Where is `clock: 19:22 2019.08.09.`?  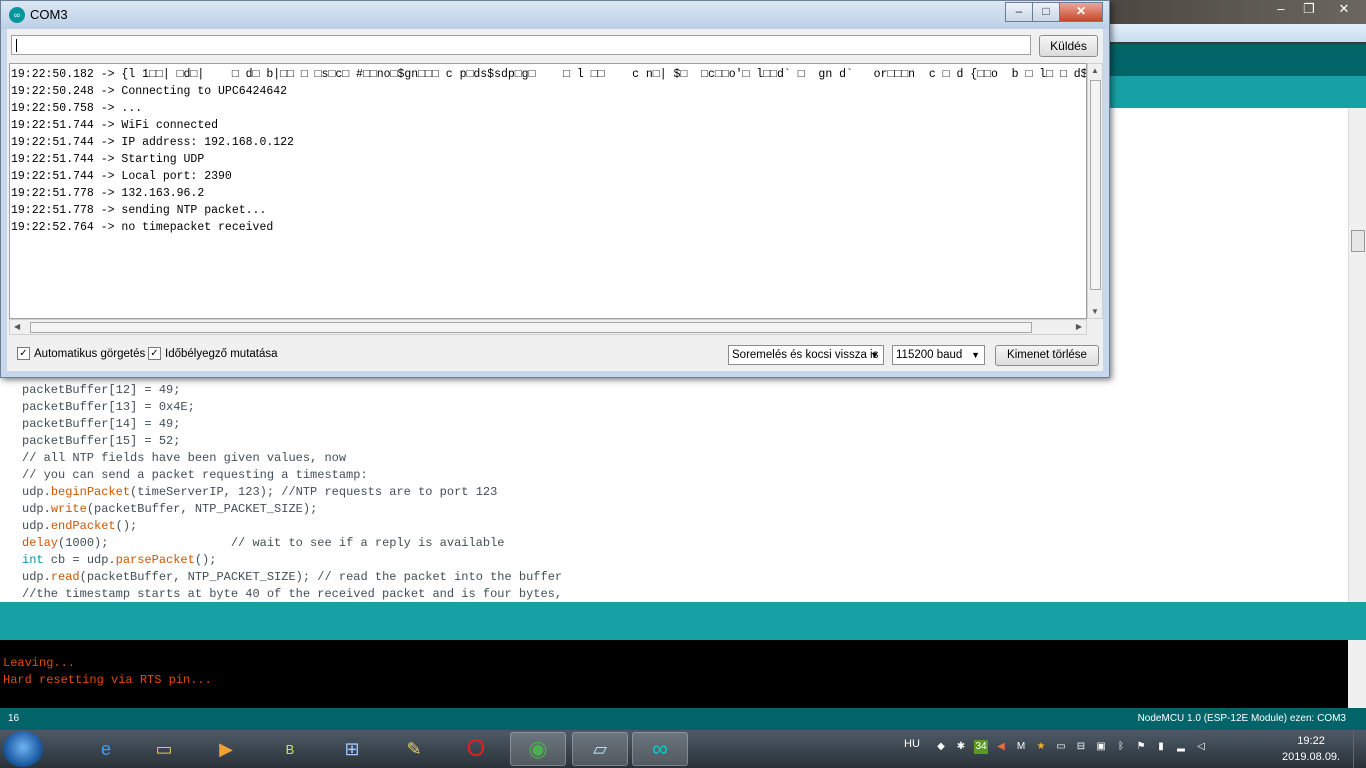
clock: 19:22 2019.08.09. is located at coordinates (1311, 749).